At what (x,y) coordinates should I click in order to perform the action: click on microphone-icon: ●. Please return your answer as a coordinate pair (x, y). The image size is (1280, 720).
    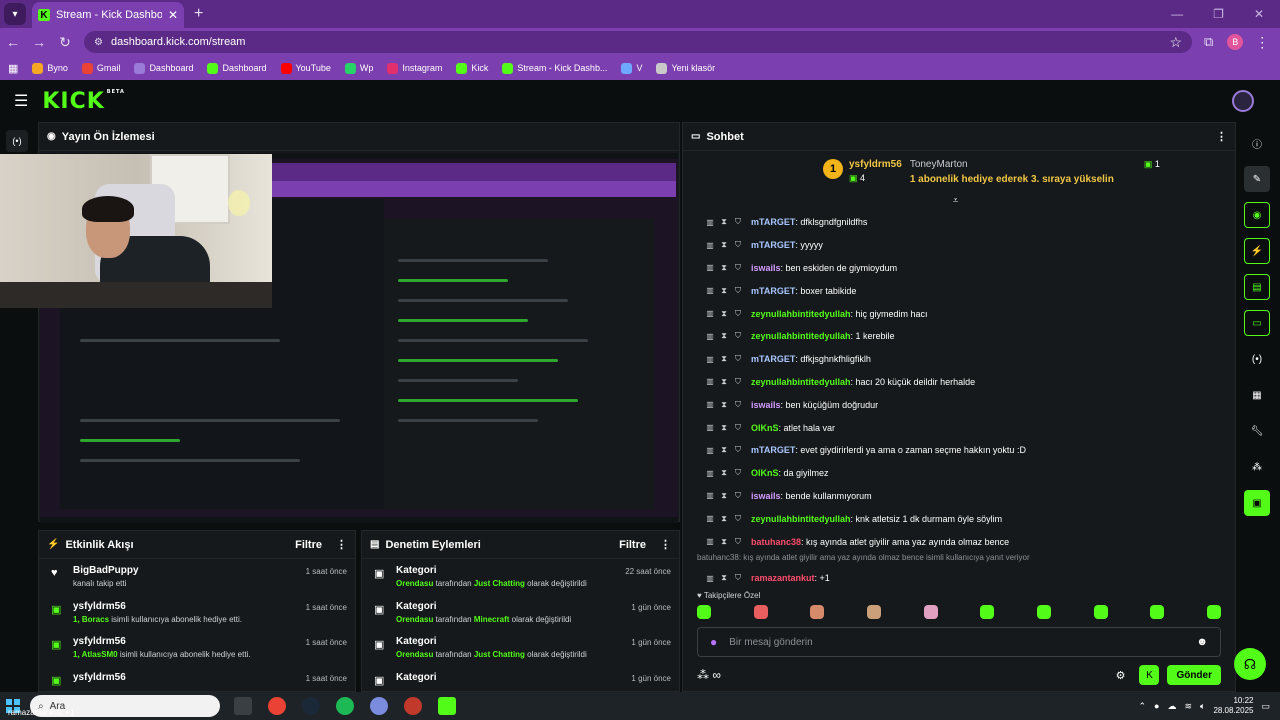
    Looking at the image, I should click on (713, 642).